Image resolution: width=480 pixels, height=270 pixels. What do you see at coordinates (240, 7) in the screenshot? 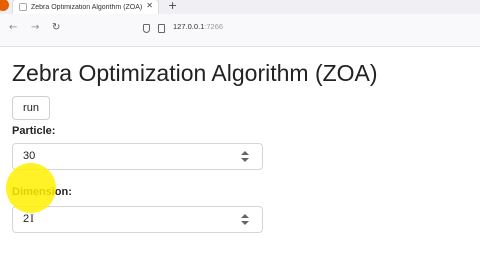
I see `tab-strip: Zebra Optimization Algorithm (ZOA) ✕ +` at bounding box center [240, 7].